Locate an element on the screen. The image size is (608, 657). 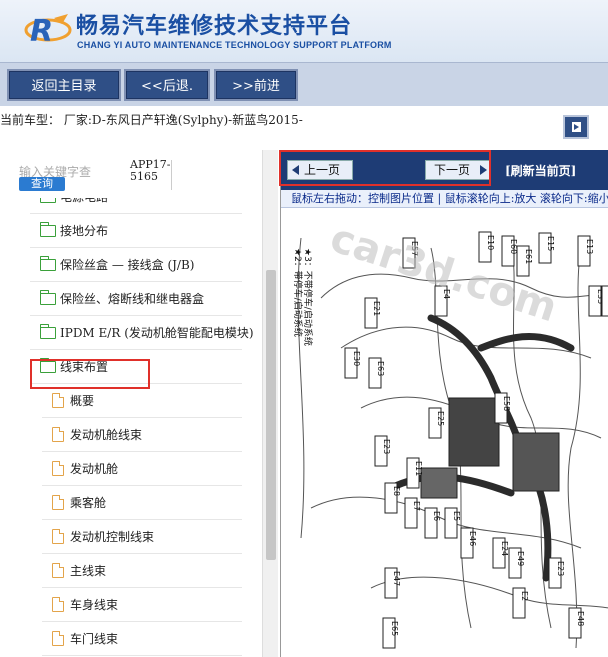
connector-label: E48 is located at coordinates (580, 618).